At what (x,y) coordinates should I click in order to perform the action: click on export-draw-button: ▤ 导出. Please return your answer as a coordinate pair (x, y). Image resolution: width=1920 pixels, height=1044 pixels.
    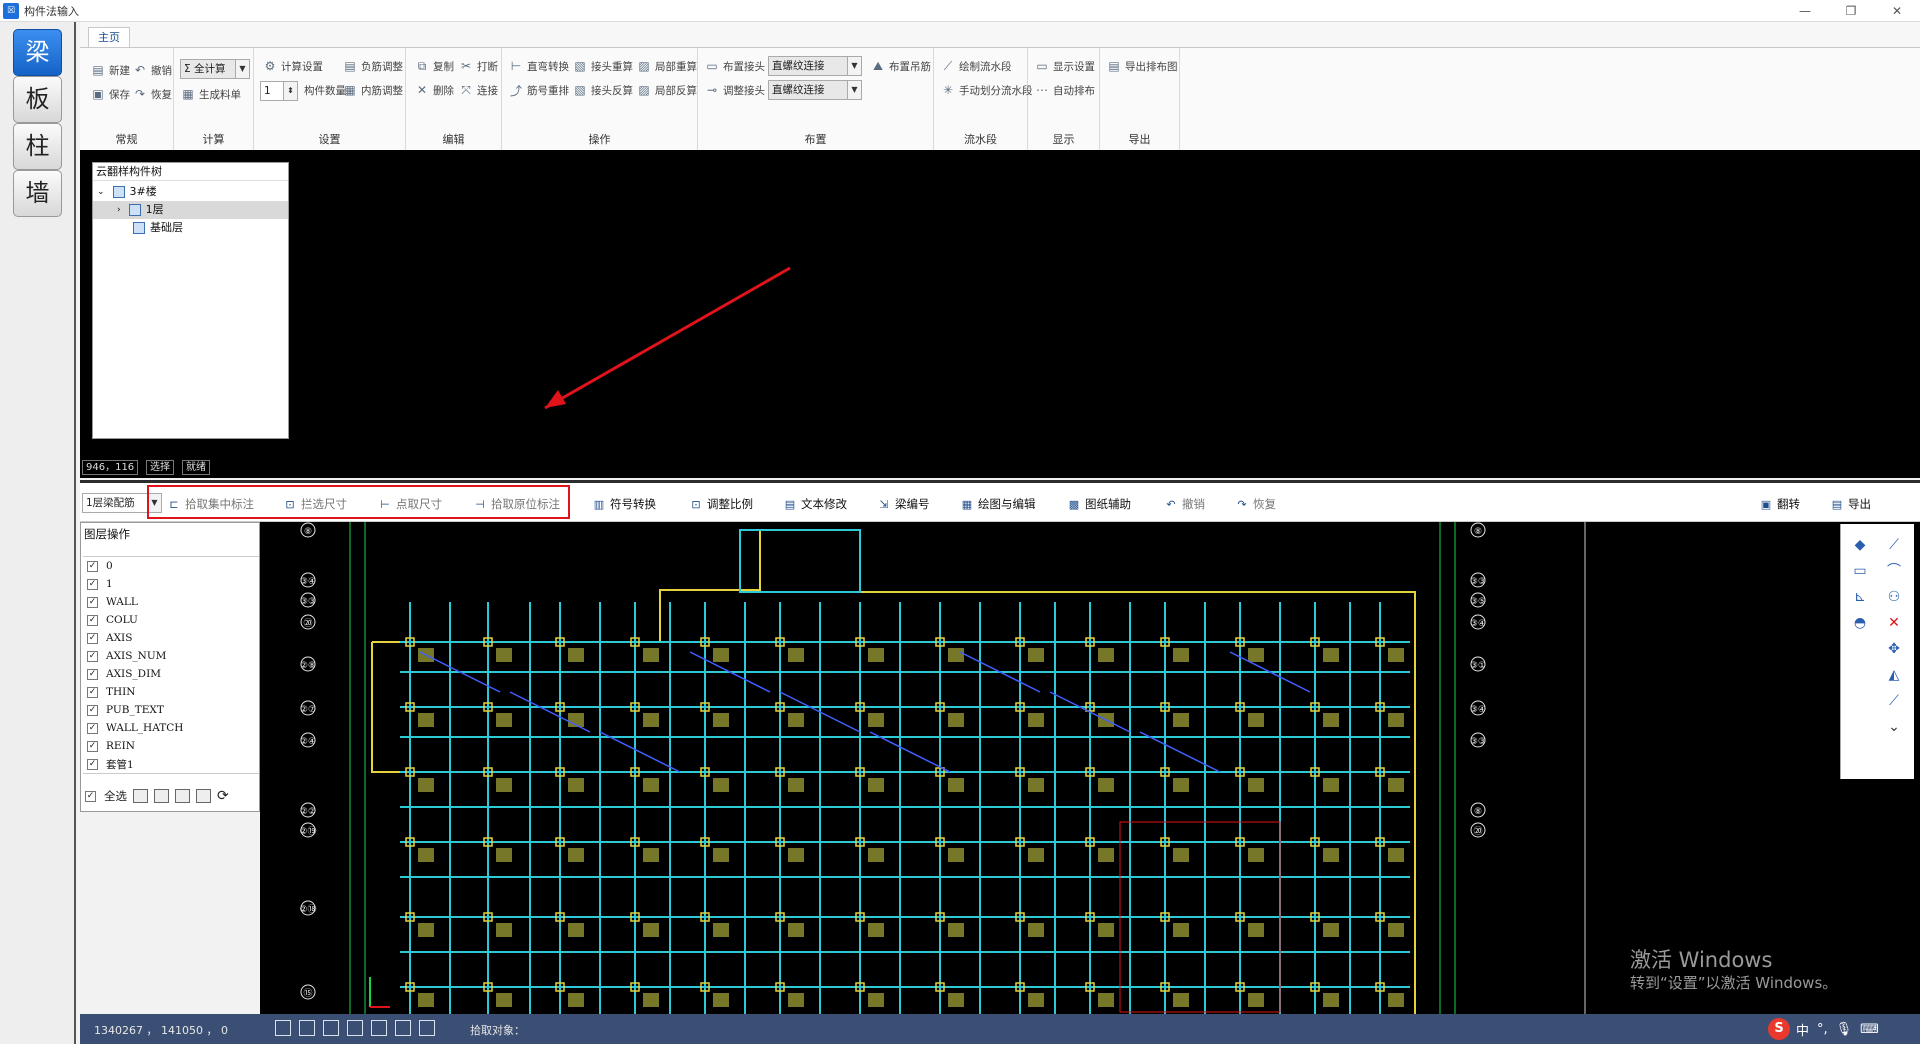
    Looking at the image, I should click on (1850, 504).